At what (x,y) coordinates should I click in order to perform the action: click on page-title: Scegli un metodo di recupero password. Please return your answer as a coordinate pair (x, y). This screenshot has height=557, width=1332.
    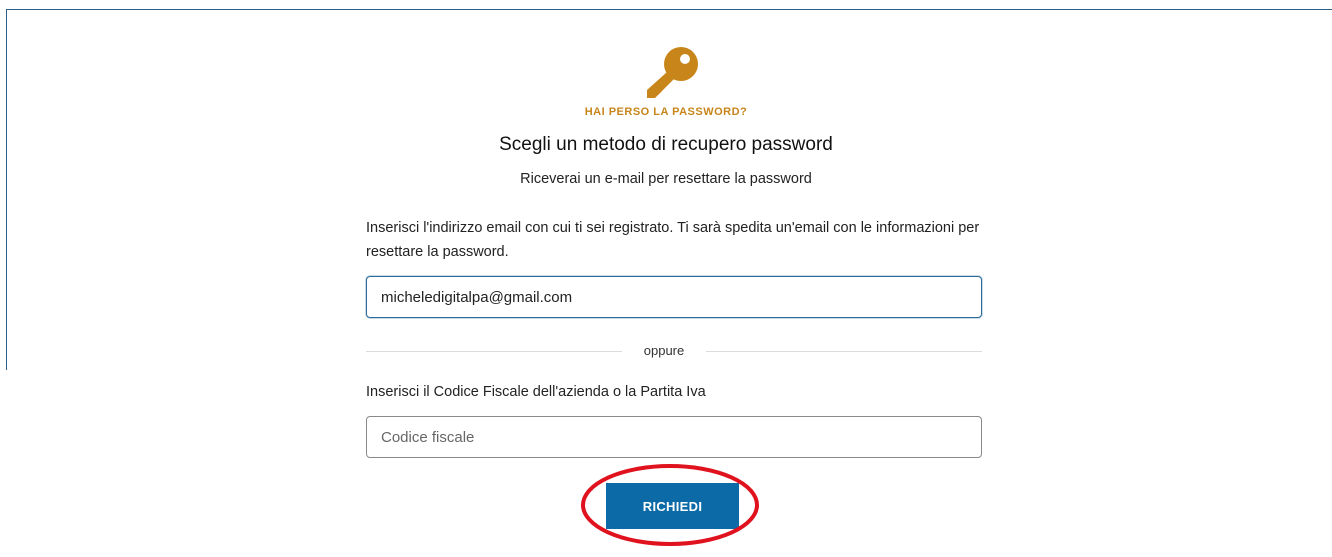
    Looking at the image, I should click on (666, 144).